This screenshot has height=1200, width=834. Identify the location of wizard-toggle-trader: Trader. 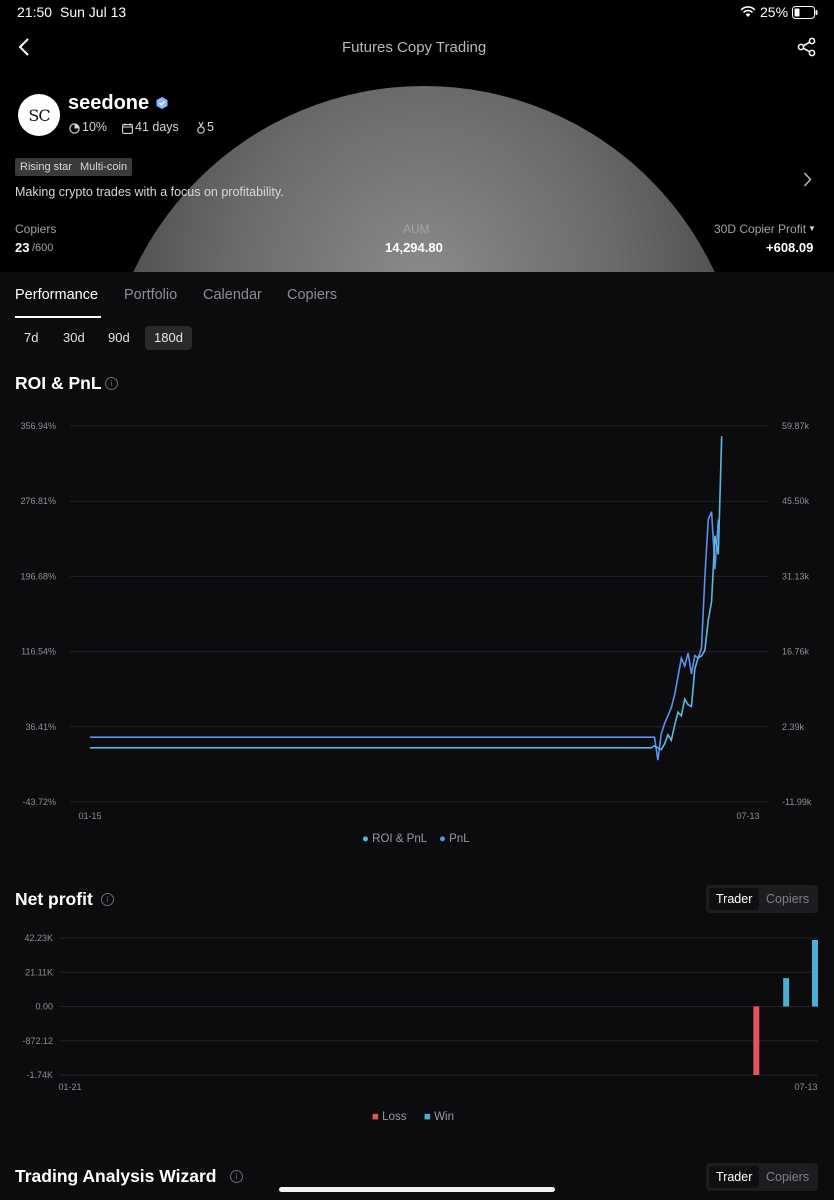
(734, 1177).